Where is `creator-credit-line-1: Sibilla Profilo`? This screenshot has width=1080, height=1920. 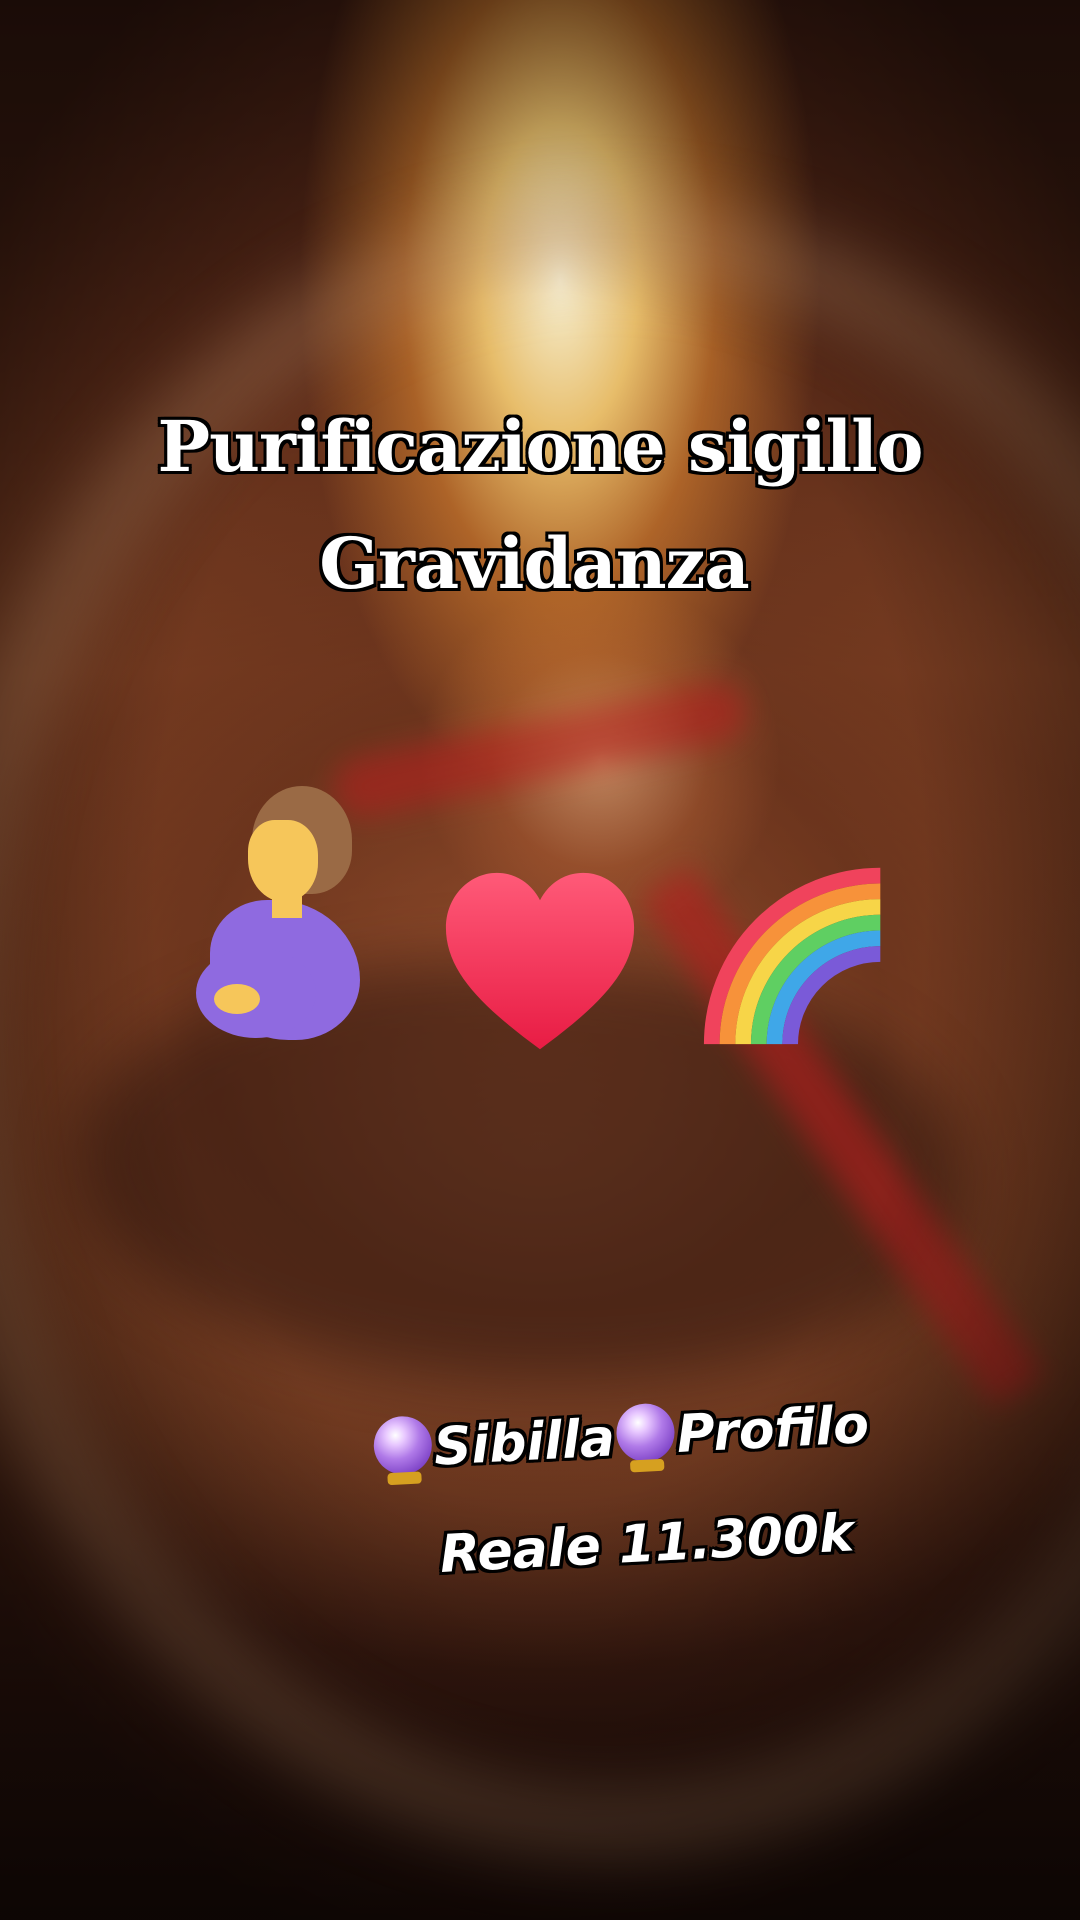 creator-credit-line-1: Sibilla Profilo is located at coordinates (620, 1436).